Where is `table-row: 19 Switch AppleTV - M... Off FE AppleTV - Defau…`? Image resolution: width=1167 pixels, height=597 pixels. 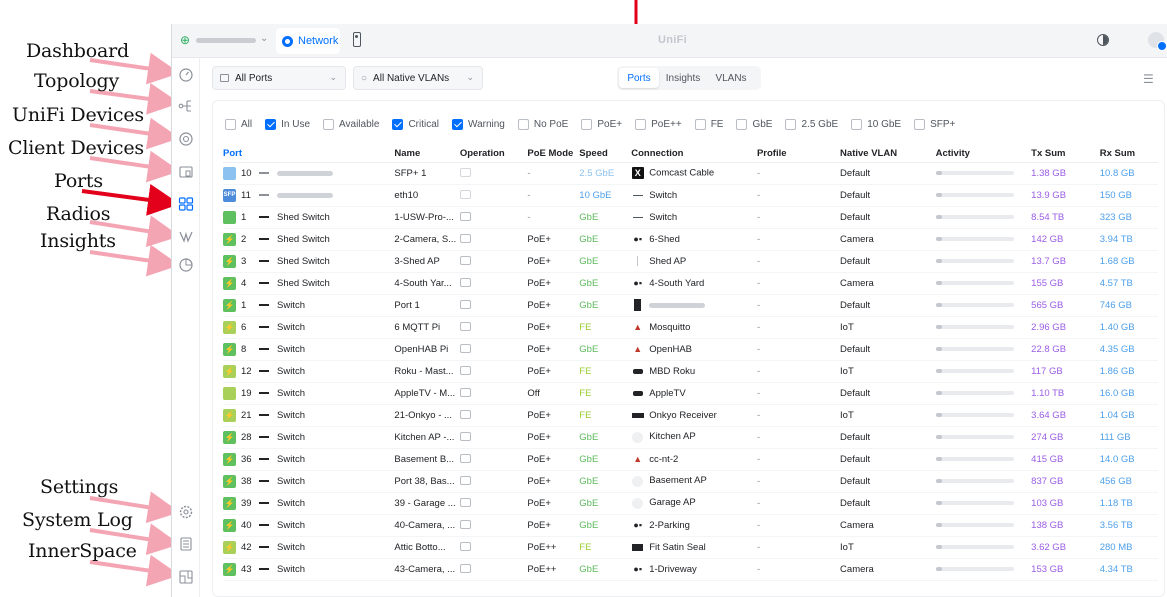 table-row: 19 Switch AppleTV - M... Off FE AppleTV - Defau… is located at coordinates (690, 393).